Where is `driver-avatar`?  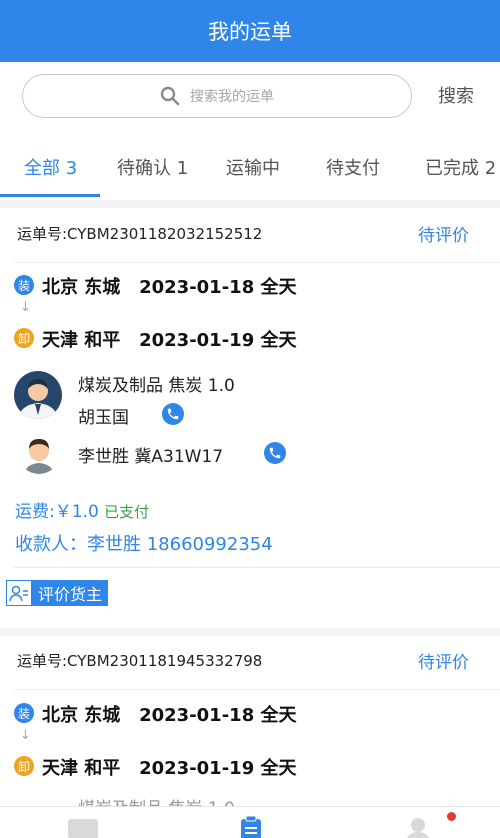
driver-avatar is located at coordinates (39, 453).